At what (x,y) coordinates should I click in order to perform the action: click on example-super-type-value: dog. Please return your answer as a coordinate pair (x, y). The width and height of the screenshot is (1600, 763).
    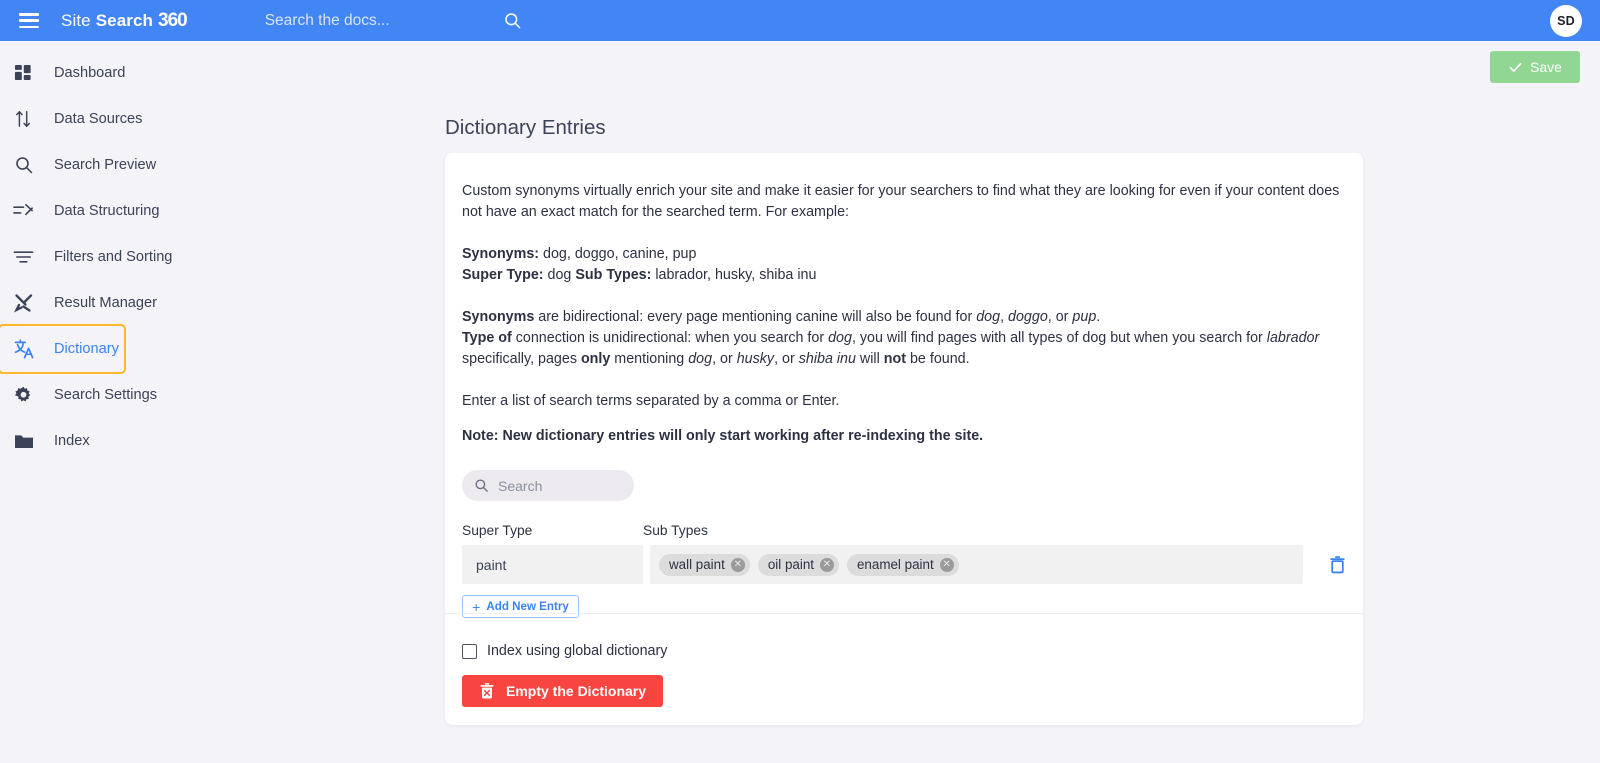
    Looking at the image, I should click on (559, 275).